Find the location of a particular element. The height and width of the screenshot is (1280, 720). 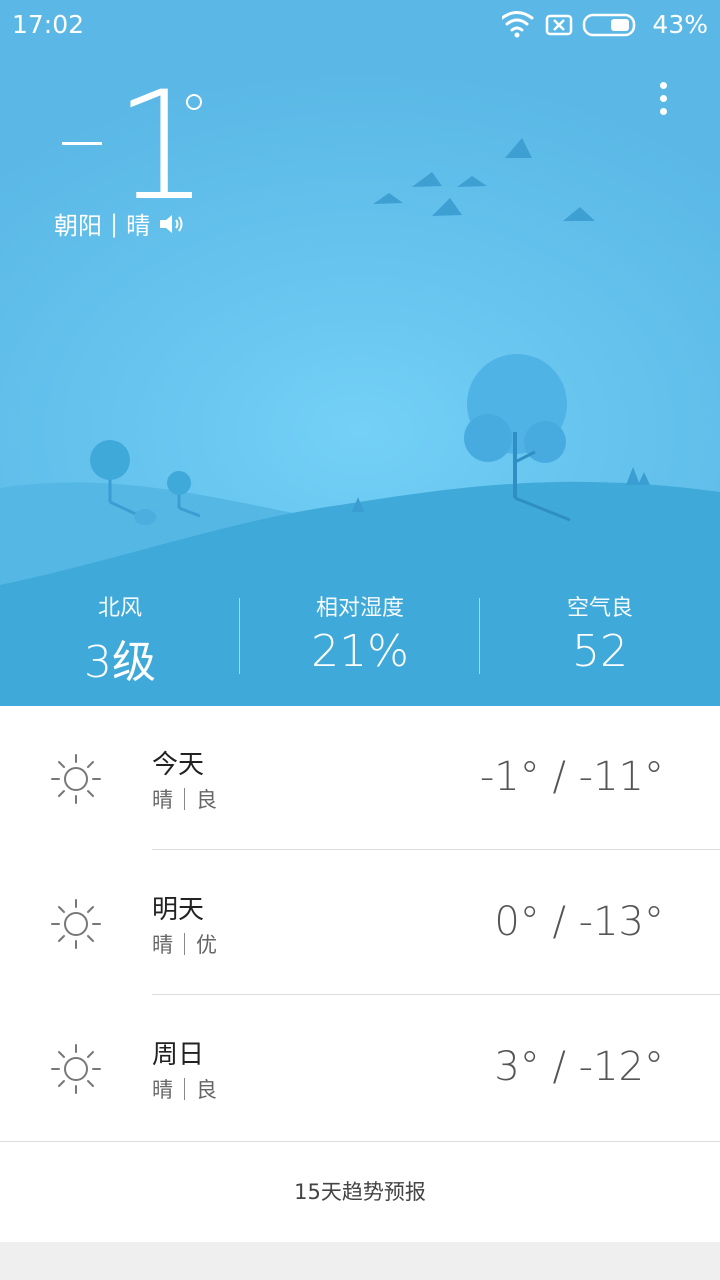

battery-percent: 43% is located at coordinates (680, 24).